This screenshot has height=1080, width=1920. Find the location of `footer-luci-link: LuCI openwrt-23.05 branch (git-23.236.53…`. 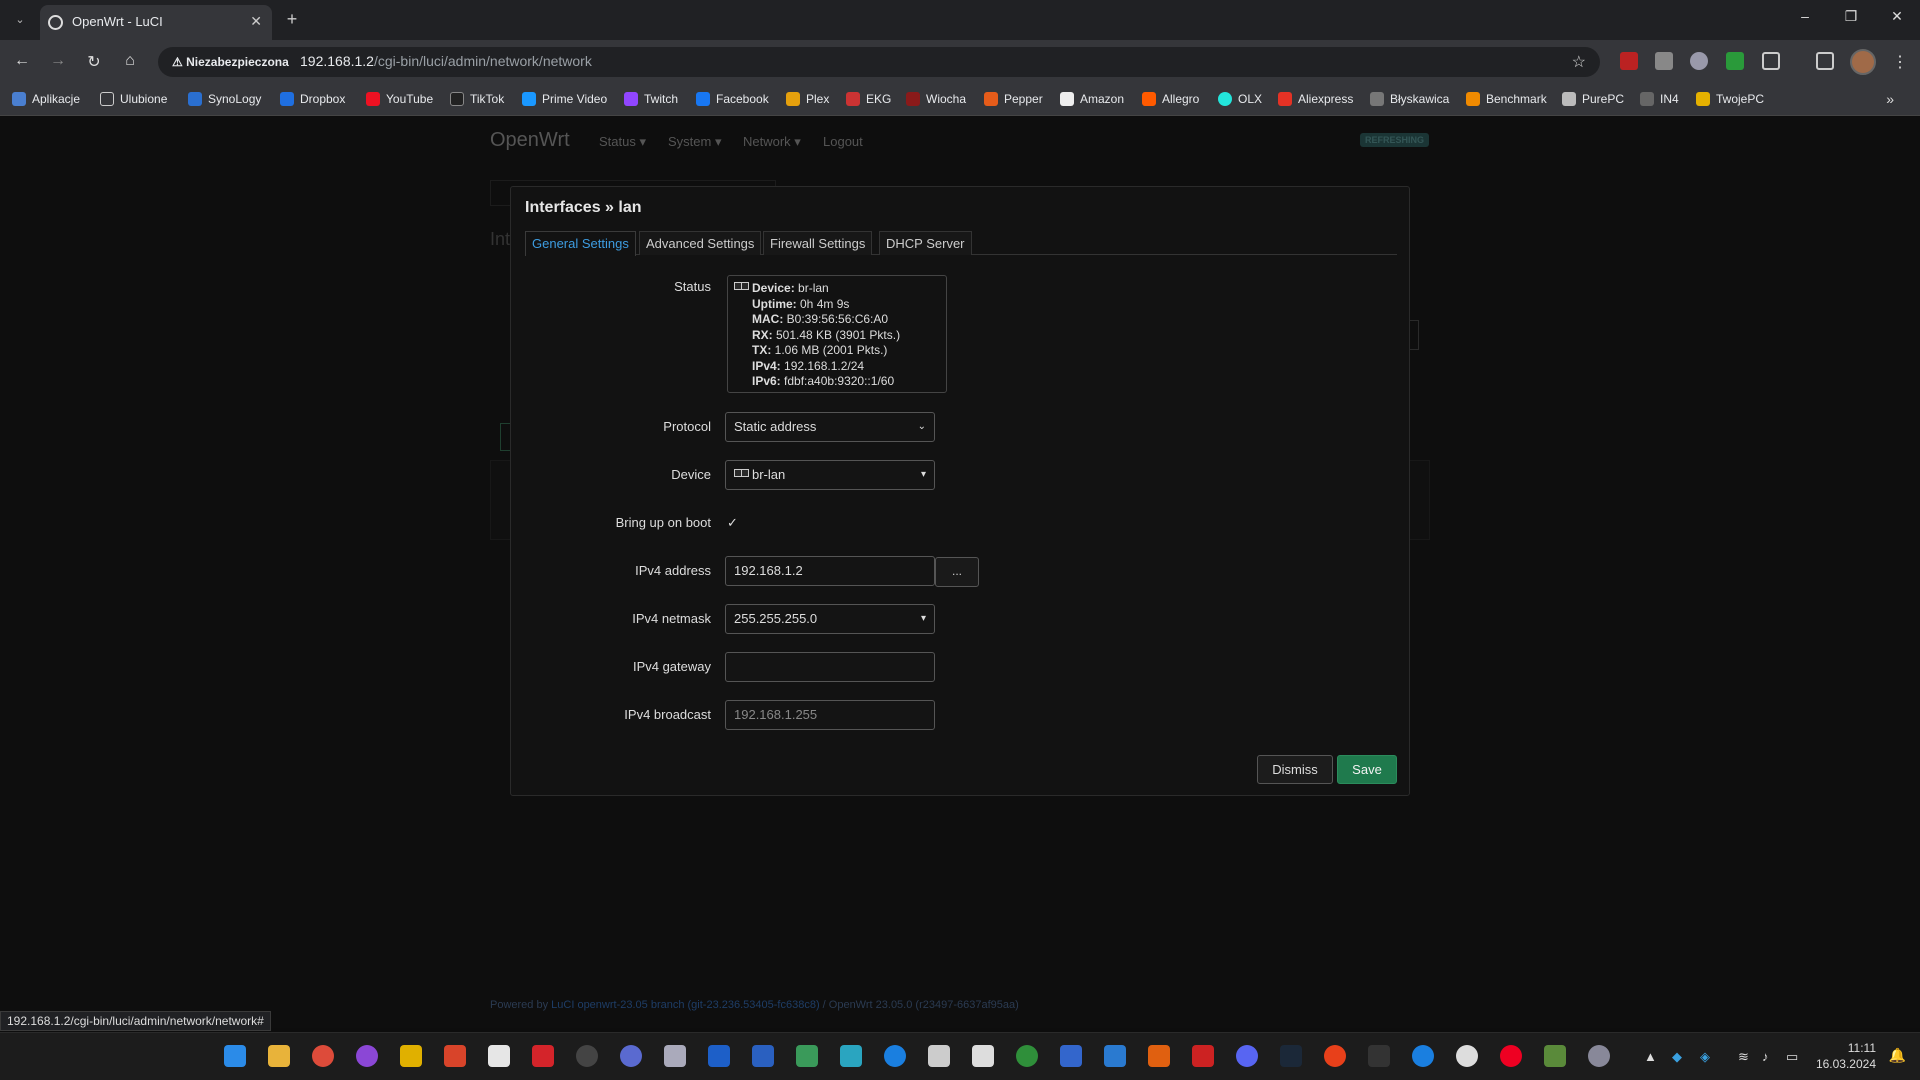

footer-luci-link: LuCI openwrt-23.05 branch (git-23.236.53… is located at coordinates (685, 1005).